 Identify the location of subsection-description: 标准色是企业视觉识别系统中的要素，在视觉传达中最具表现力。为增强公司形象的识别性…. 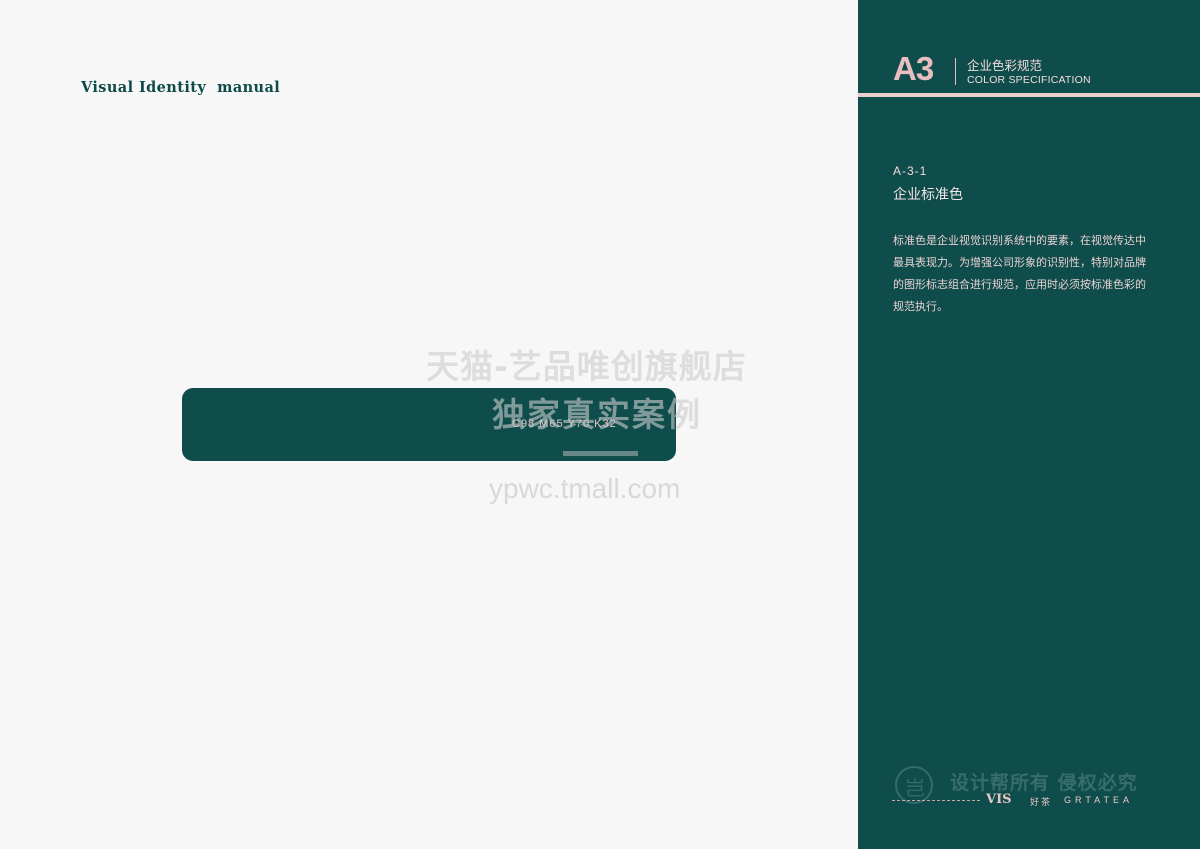
(1019, 273).